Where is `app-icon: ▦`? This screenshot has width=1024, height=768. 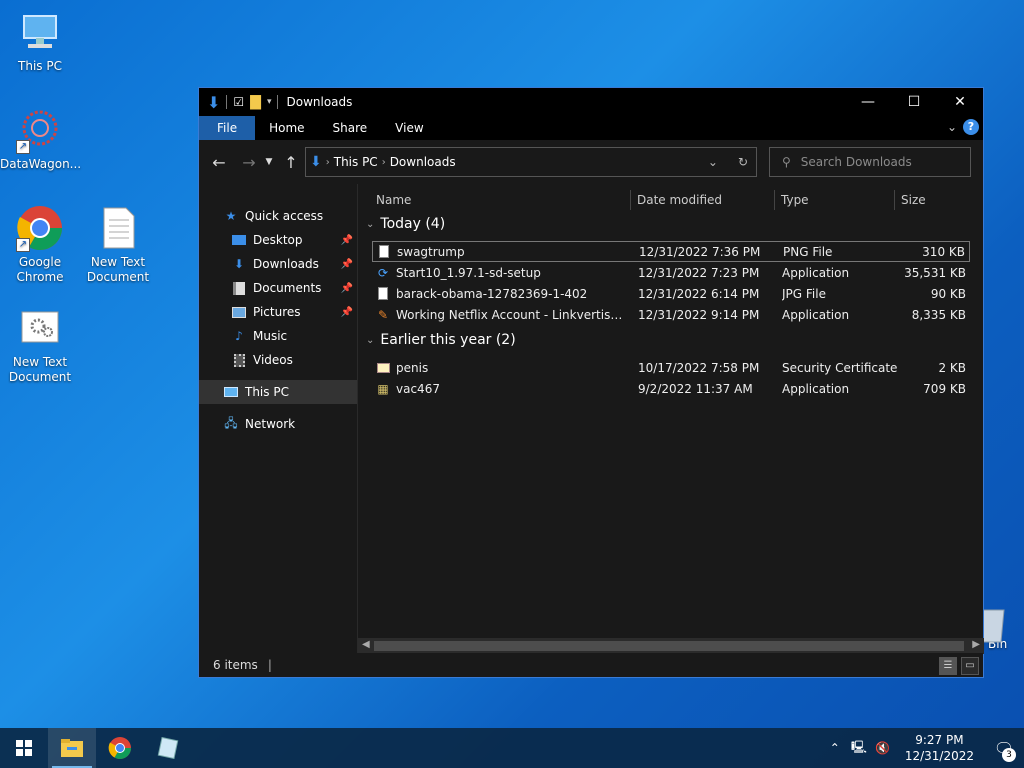
app-icon: ▦ is located at coordinates (383, 388).